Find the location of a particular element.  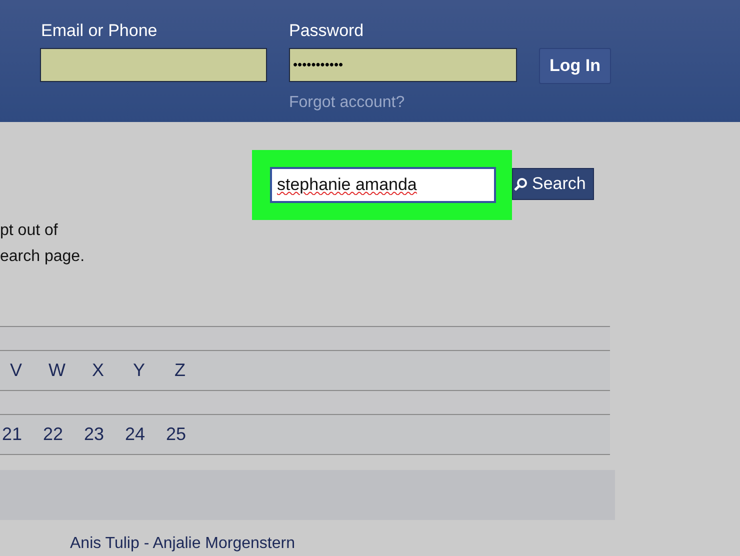

search-icon is located at coordinates (521, 184).